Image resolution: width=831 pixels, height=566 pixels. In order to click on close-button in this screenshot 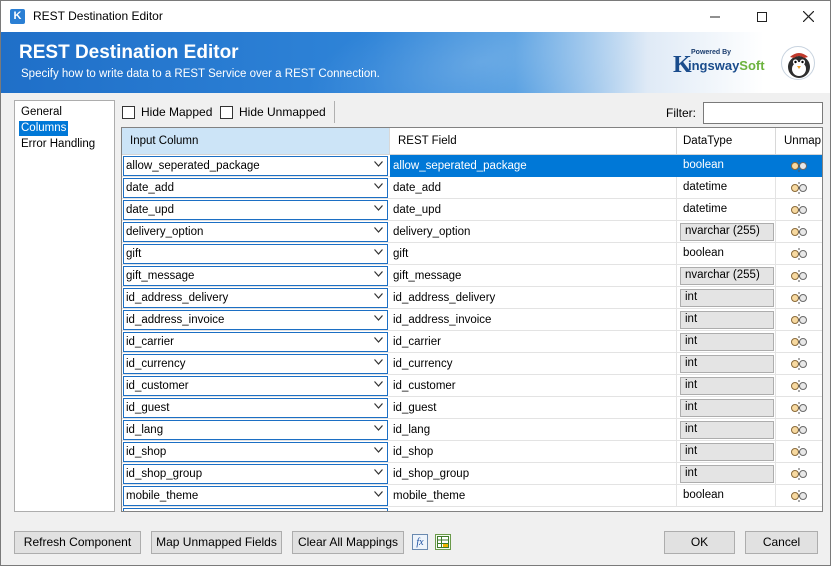, I will do `click(808, 16)`.